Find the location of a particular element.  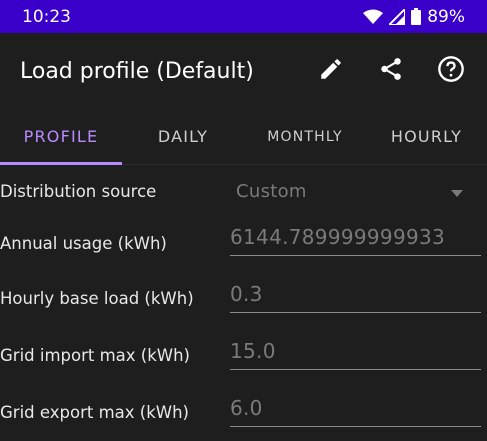

base-load-row: Hourly base load (kWh) 0.3 is located at coordinates (243, 298).